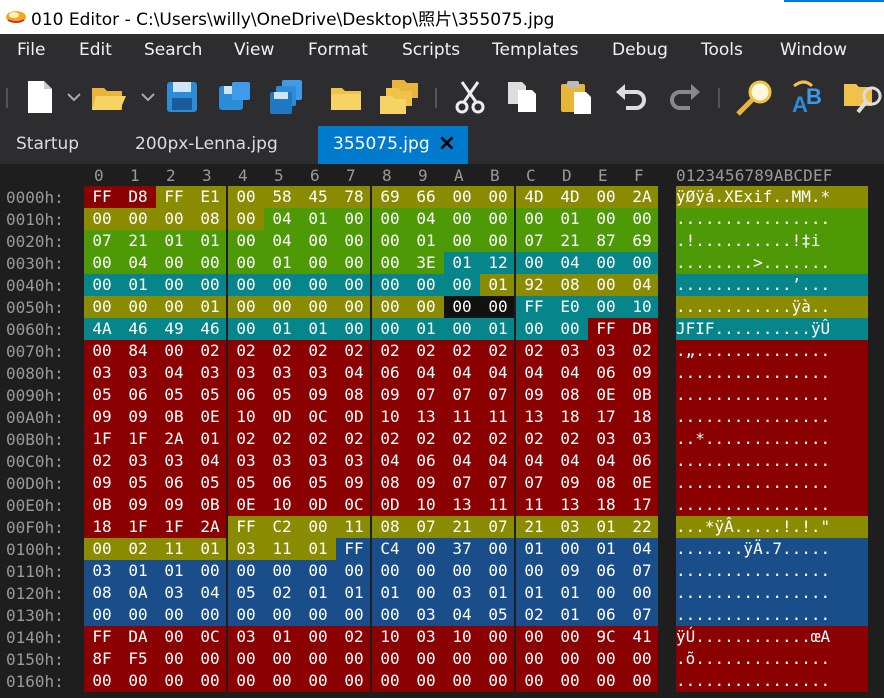 The height and width of the screenshot is (698, 884). What do you see at coordinates (138, 351) in the screenshot?
I see `hex-byte: 84` at bounding box center [138, 351].